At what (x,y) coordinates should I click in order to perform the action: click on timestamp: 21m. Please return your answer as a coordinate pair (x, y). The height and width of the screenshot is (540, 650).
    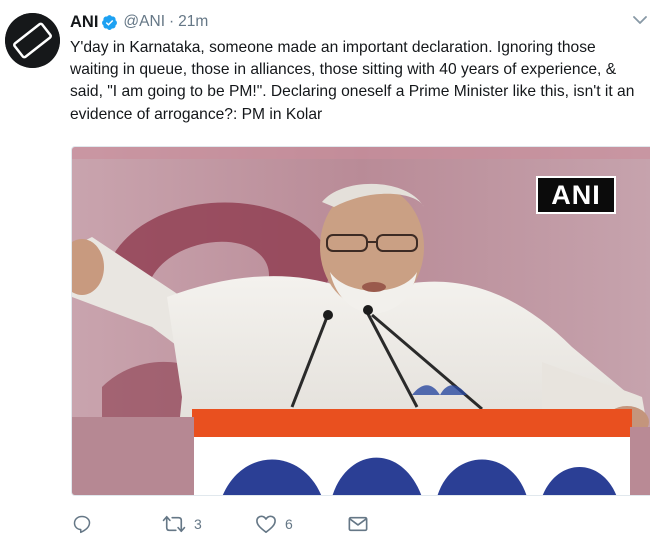
    Looking at the image, I should click on (193, 22).